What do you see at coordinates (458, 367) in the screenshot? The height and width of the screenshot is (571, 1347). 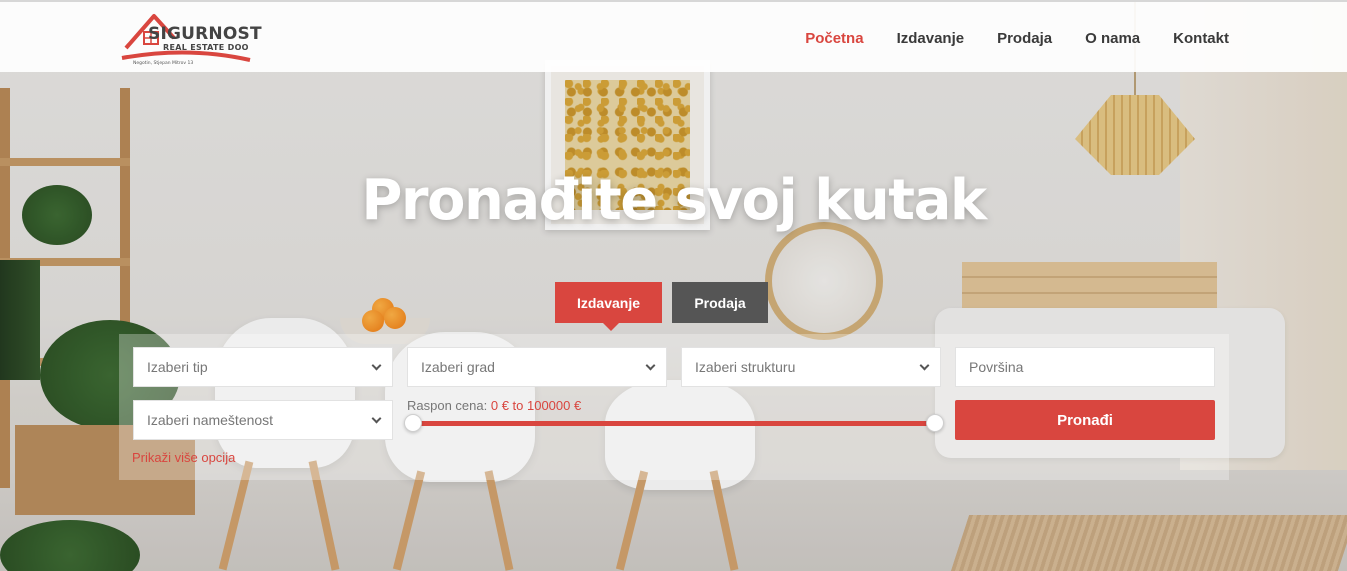 I see `city-select-label: Izaberi grad` at bounding box center [458, 367].